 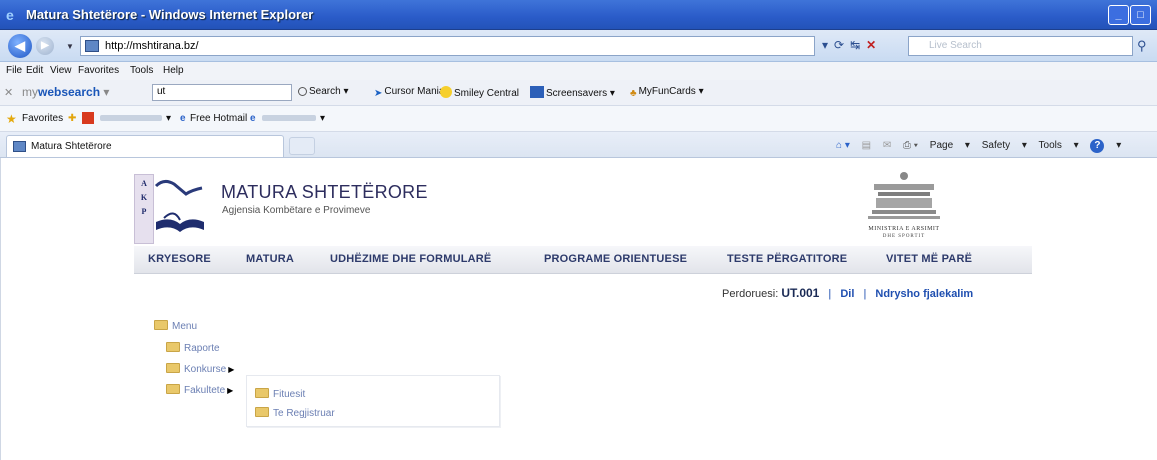 What do you see at coordinates (199, 390) in the screenshot?
I see `tree-item-fakultete: Fakultete ▶` at bounding box center [199, 390].